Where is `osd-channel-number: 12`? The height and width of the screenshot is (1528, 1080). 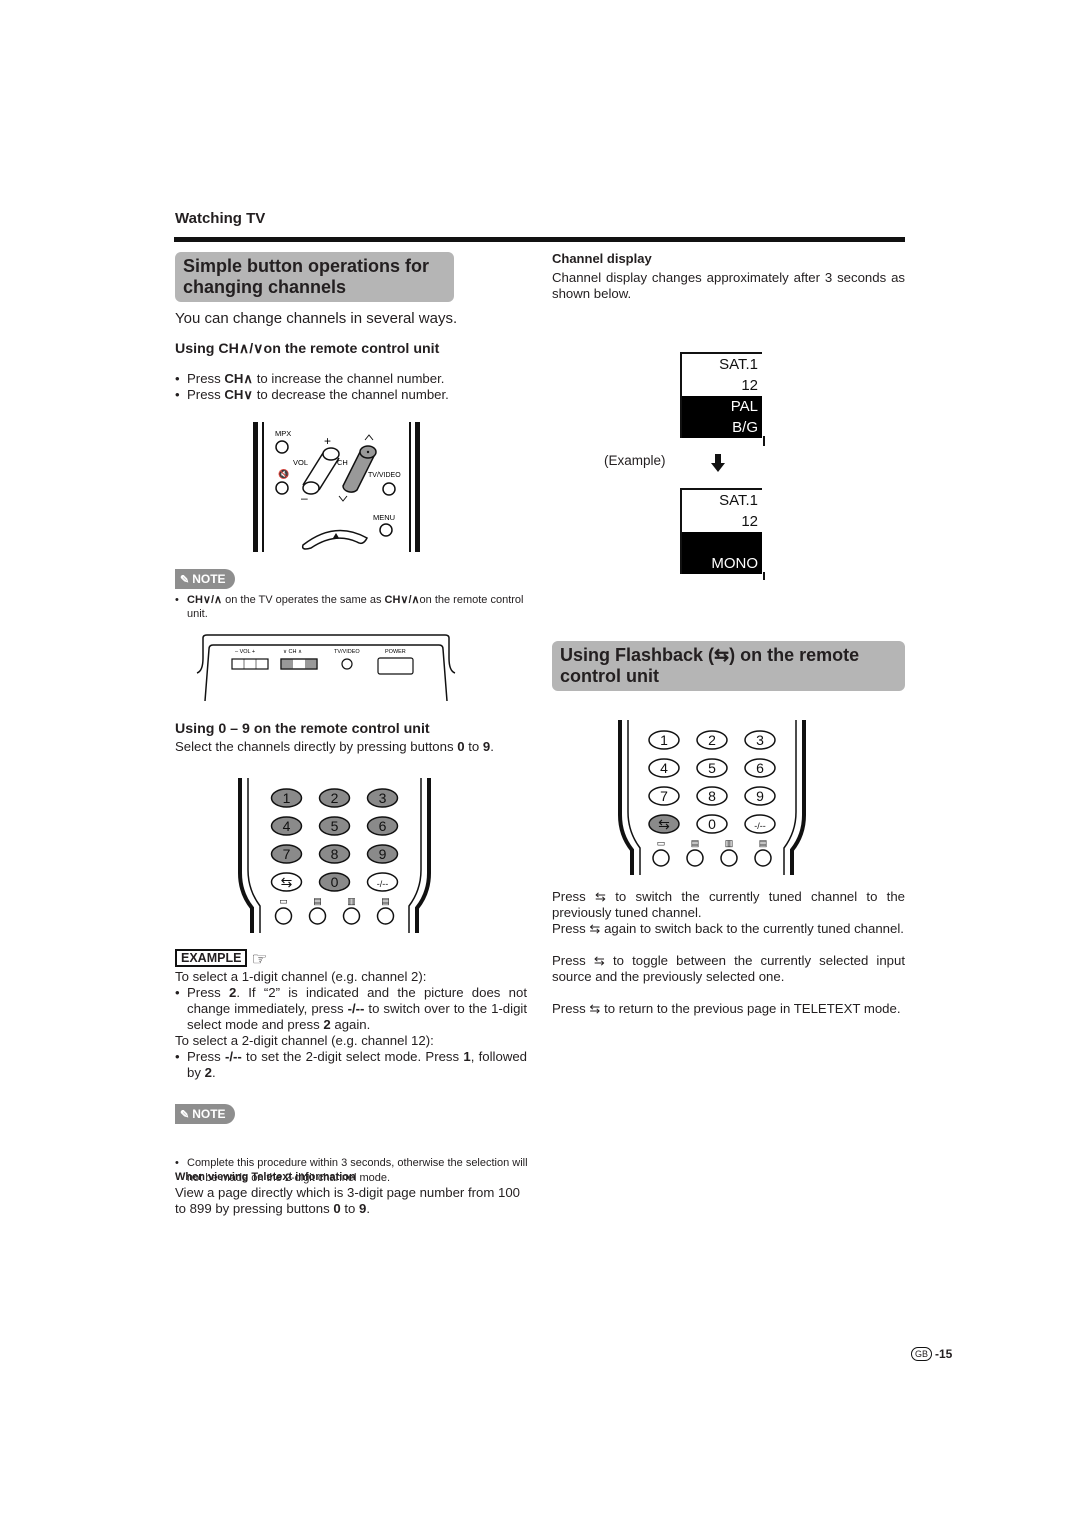 osd-channel-number: 12 is located at coordinates (722, 385).